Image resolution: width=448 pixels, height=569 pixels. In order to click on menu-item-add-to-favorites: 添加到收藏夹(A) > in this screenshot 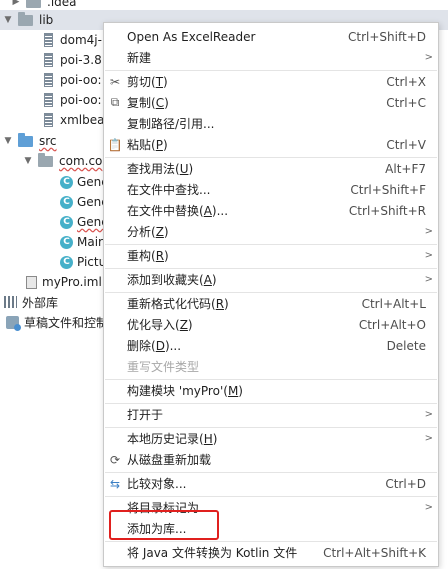, I will do `click(271, 279)`.